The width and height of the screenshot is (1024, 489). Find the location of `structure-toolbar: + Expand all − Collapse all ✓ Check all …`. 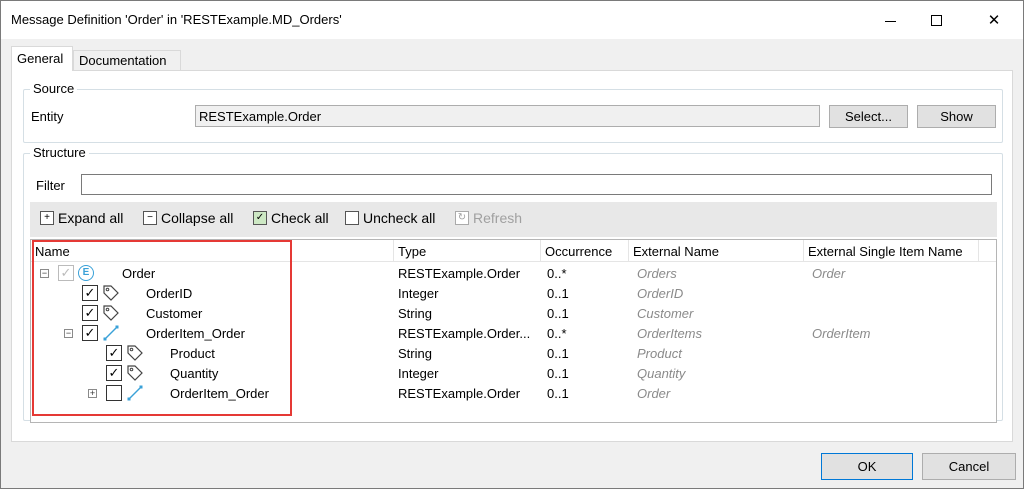

structure-toolbar: + Expand all − Collapse all ✓ Check all … is located at coordinates (513, 219).